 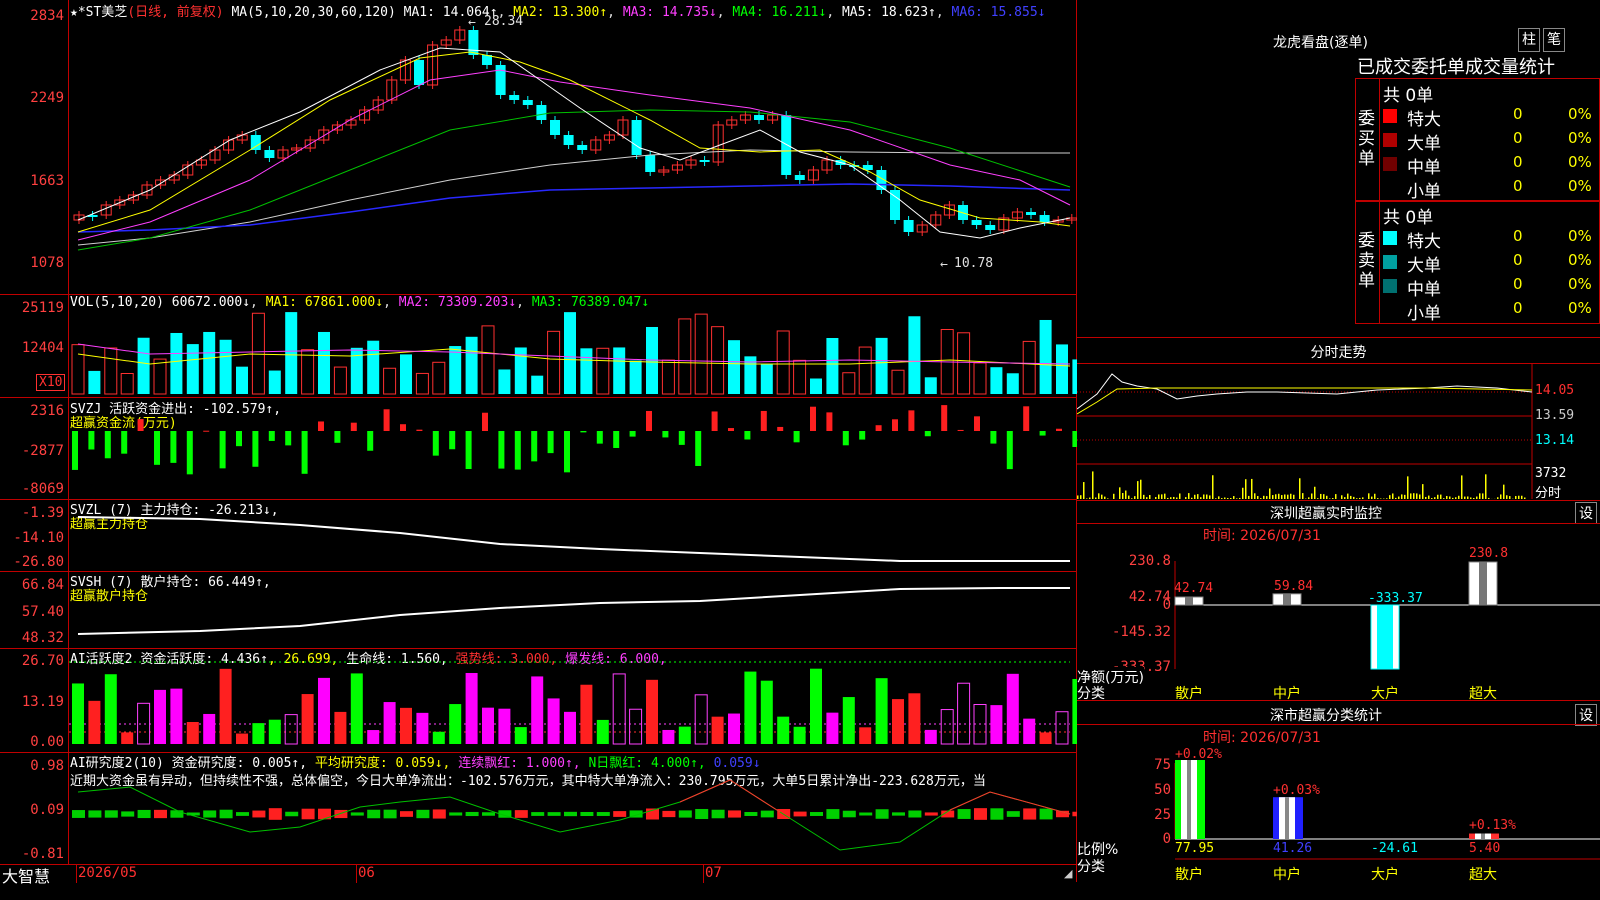 What do you see at coordinates (713, 873) in the screenshot?
I see `time-label: 07` at bounding box center [713, 873].